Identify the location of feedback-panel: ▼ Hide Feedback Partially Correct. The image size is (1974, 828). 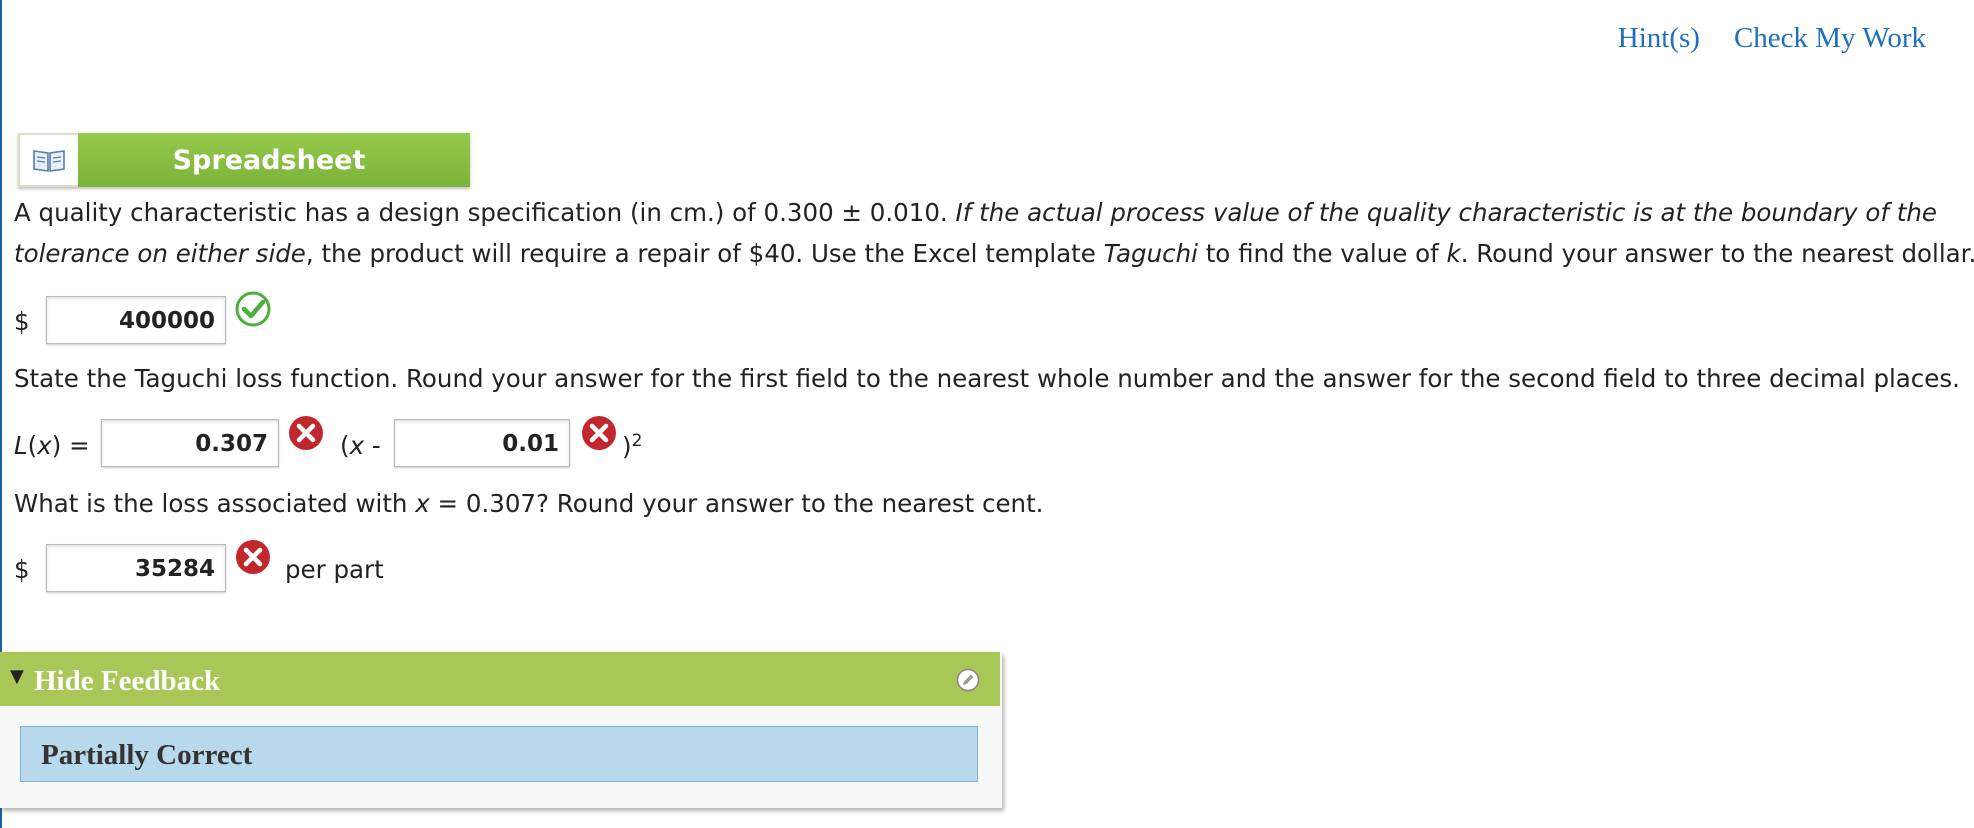
(501, 730).